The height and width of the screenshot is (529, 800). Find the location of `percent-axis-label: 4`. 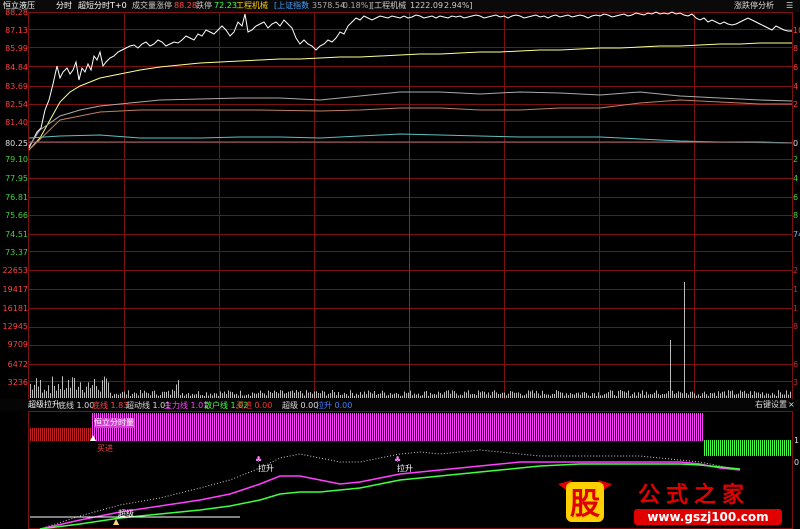

percent-axis-label: 4 is located at coordinates (796, 178).